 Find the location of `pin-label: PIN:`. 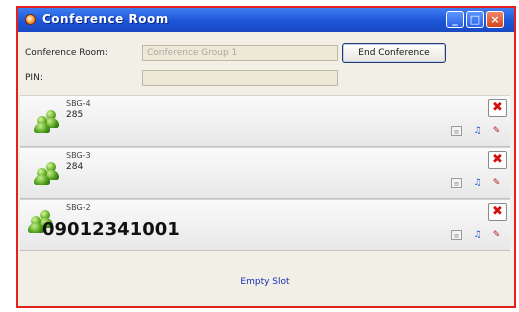

pin-label: PIN: is located at coordinates (34, 78).